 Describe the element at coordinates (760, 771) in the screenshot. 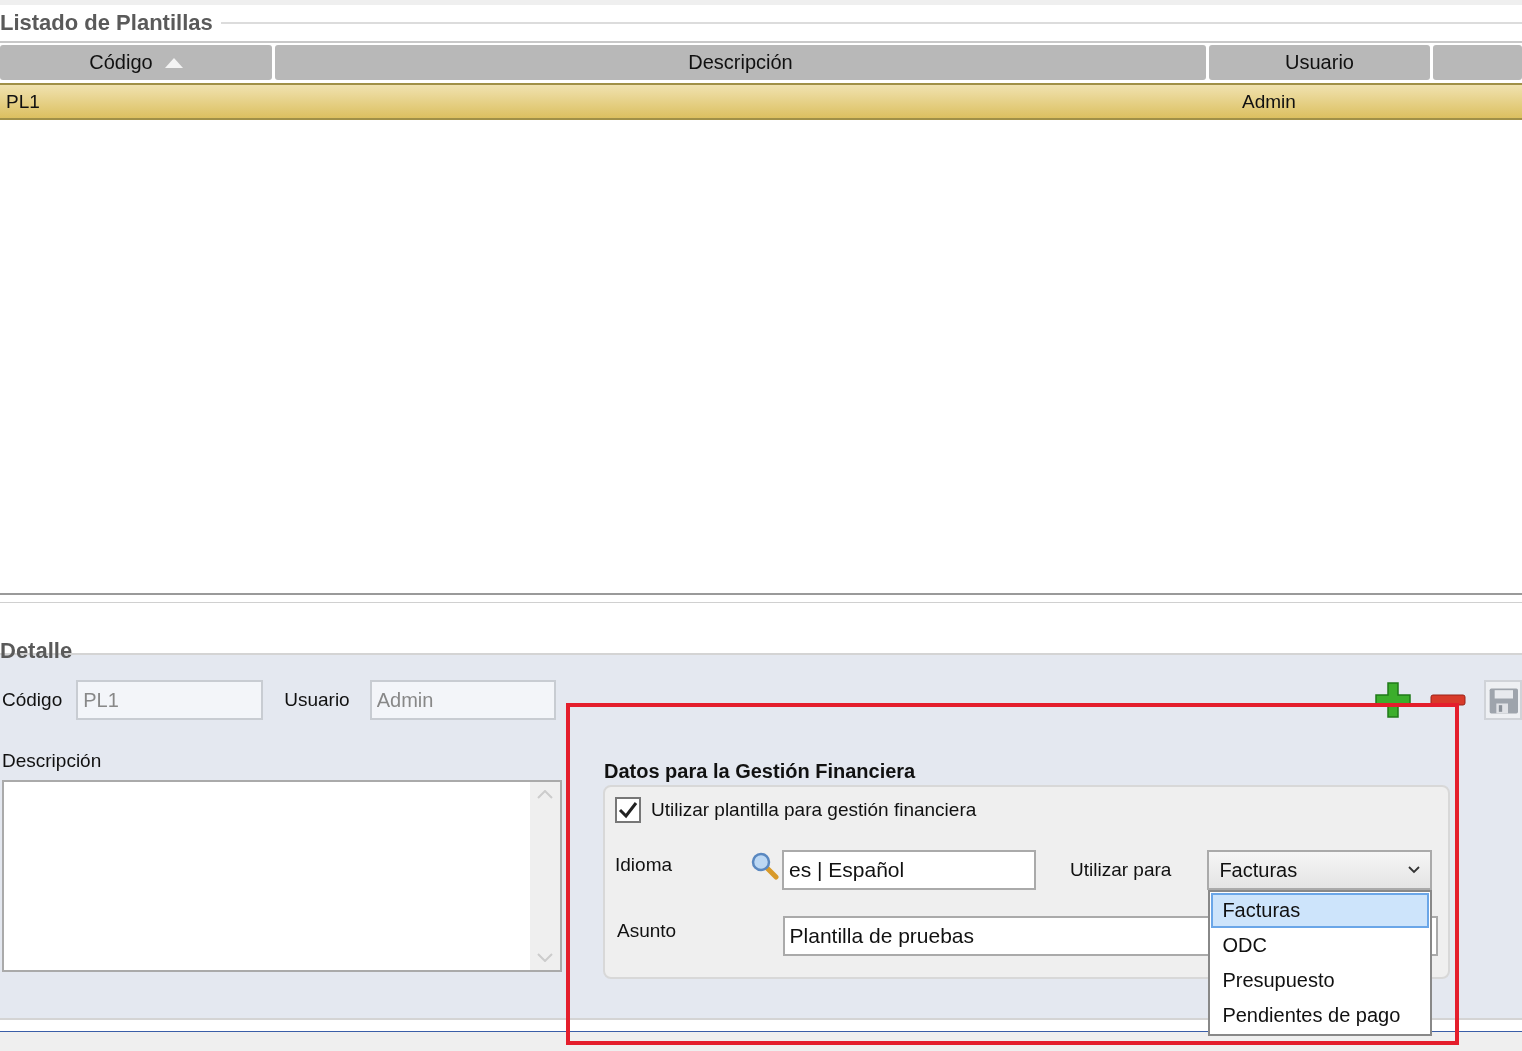

I see `group-title: Datos para la Gestión Financiera` at that location.